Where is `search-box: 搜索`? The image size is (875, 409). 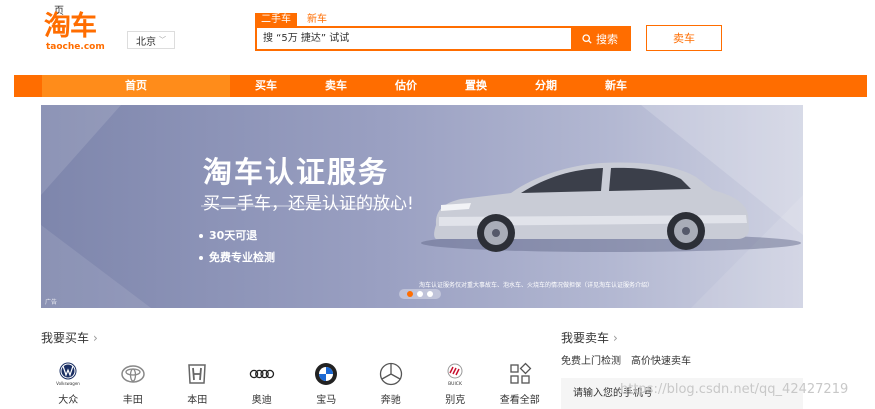 search-box: 搜索 is located at coordinates (443, 38).